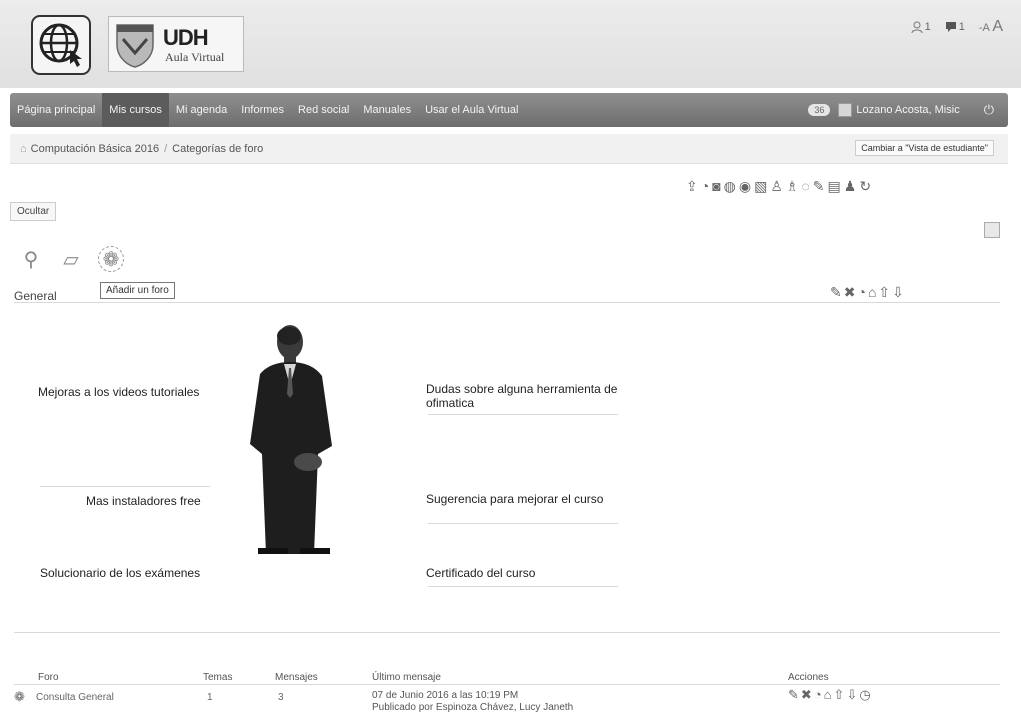  Describe the element at coordinates (186, 37) in the screenshot. I see `udh-logo-text: UDH` at that location.